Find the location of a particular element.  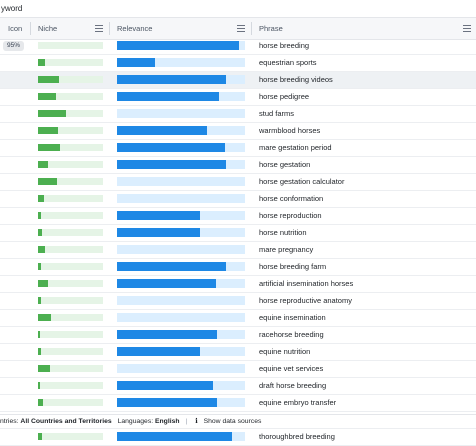

phrase-text: warmblood horses is located at coordinates (289, 131).